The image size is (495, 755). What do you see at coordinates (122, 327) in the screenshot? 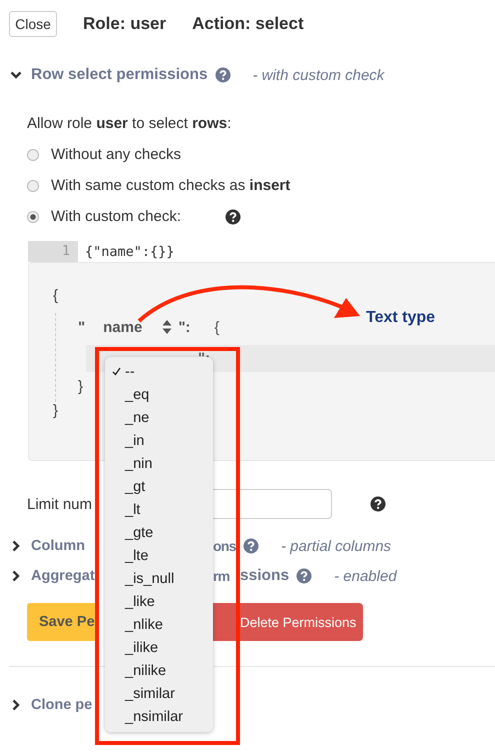
I see `column-select: name` at bounding box center [122, 327].